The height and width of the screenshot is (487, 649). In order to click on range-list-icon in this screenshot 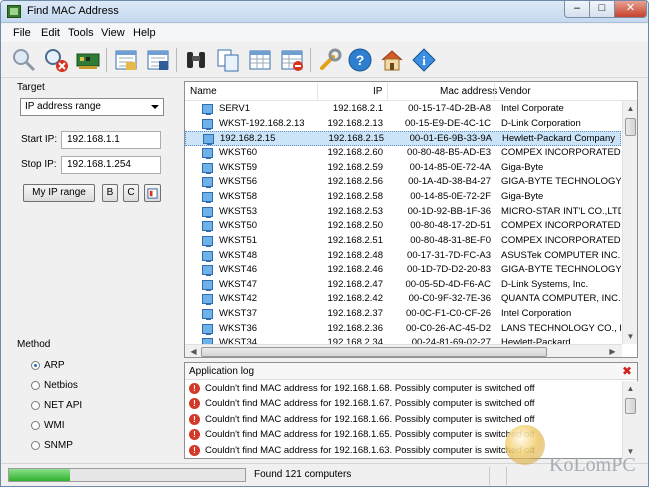, I will do `click(152, 193)`.